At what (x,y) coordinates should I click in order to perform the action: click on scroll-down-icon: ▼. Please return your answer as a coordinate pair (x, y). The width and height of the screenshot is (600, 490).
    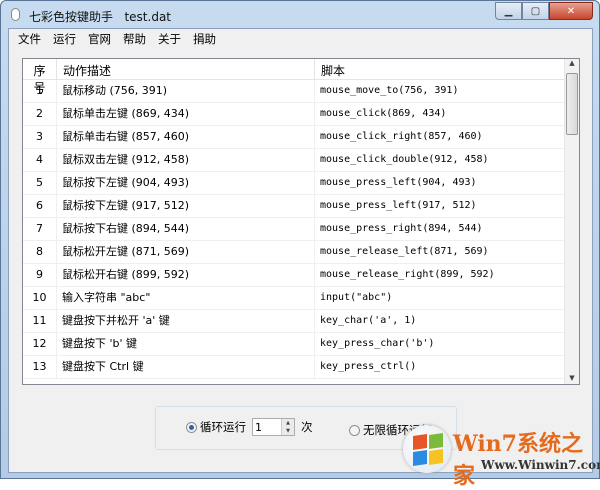
    Looking at the image, I should click on (572, 378).